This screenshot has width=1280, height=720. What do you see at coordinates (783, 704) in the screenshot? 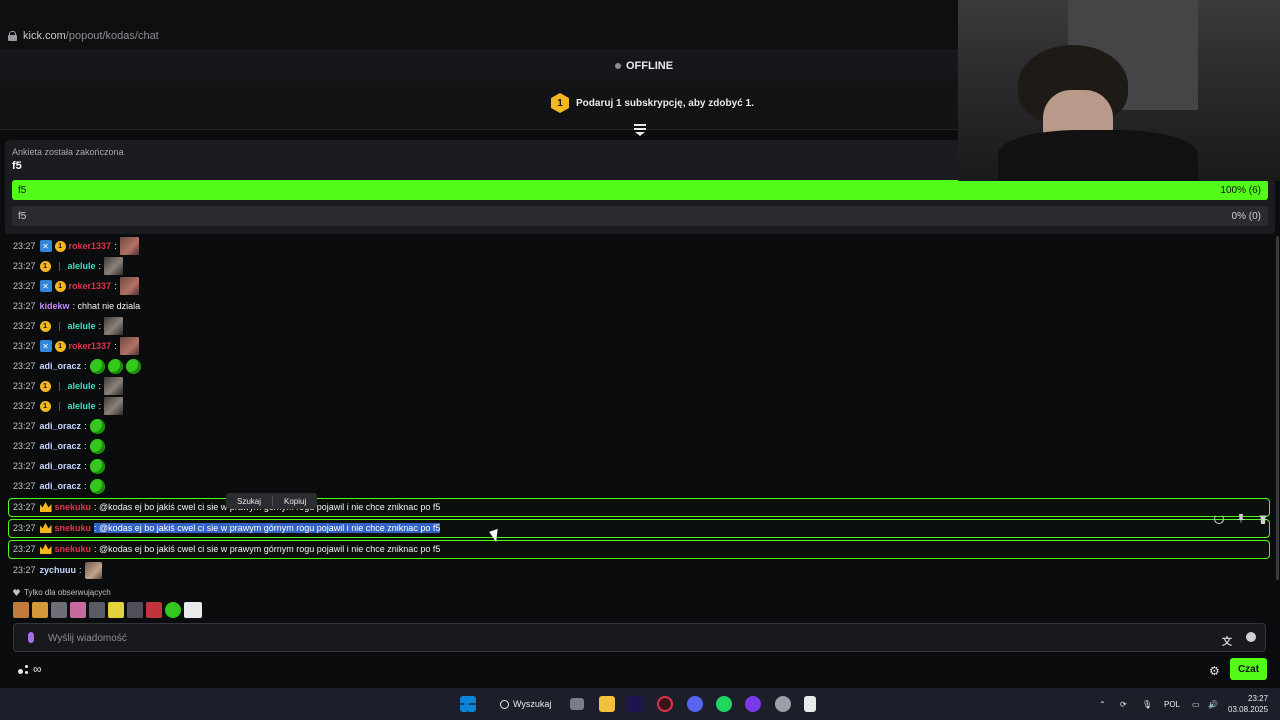
I see `steam-icon` at bounding box center [783, 704].